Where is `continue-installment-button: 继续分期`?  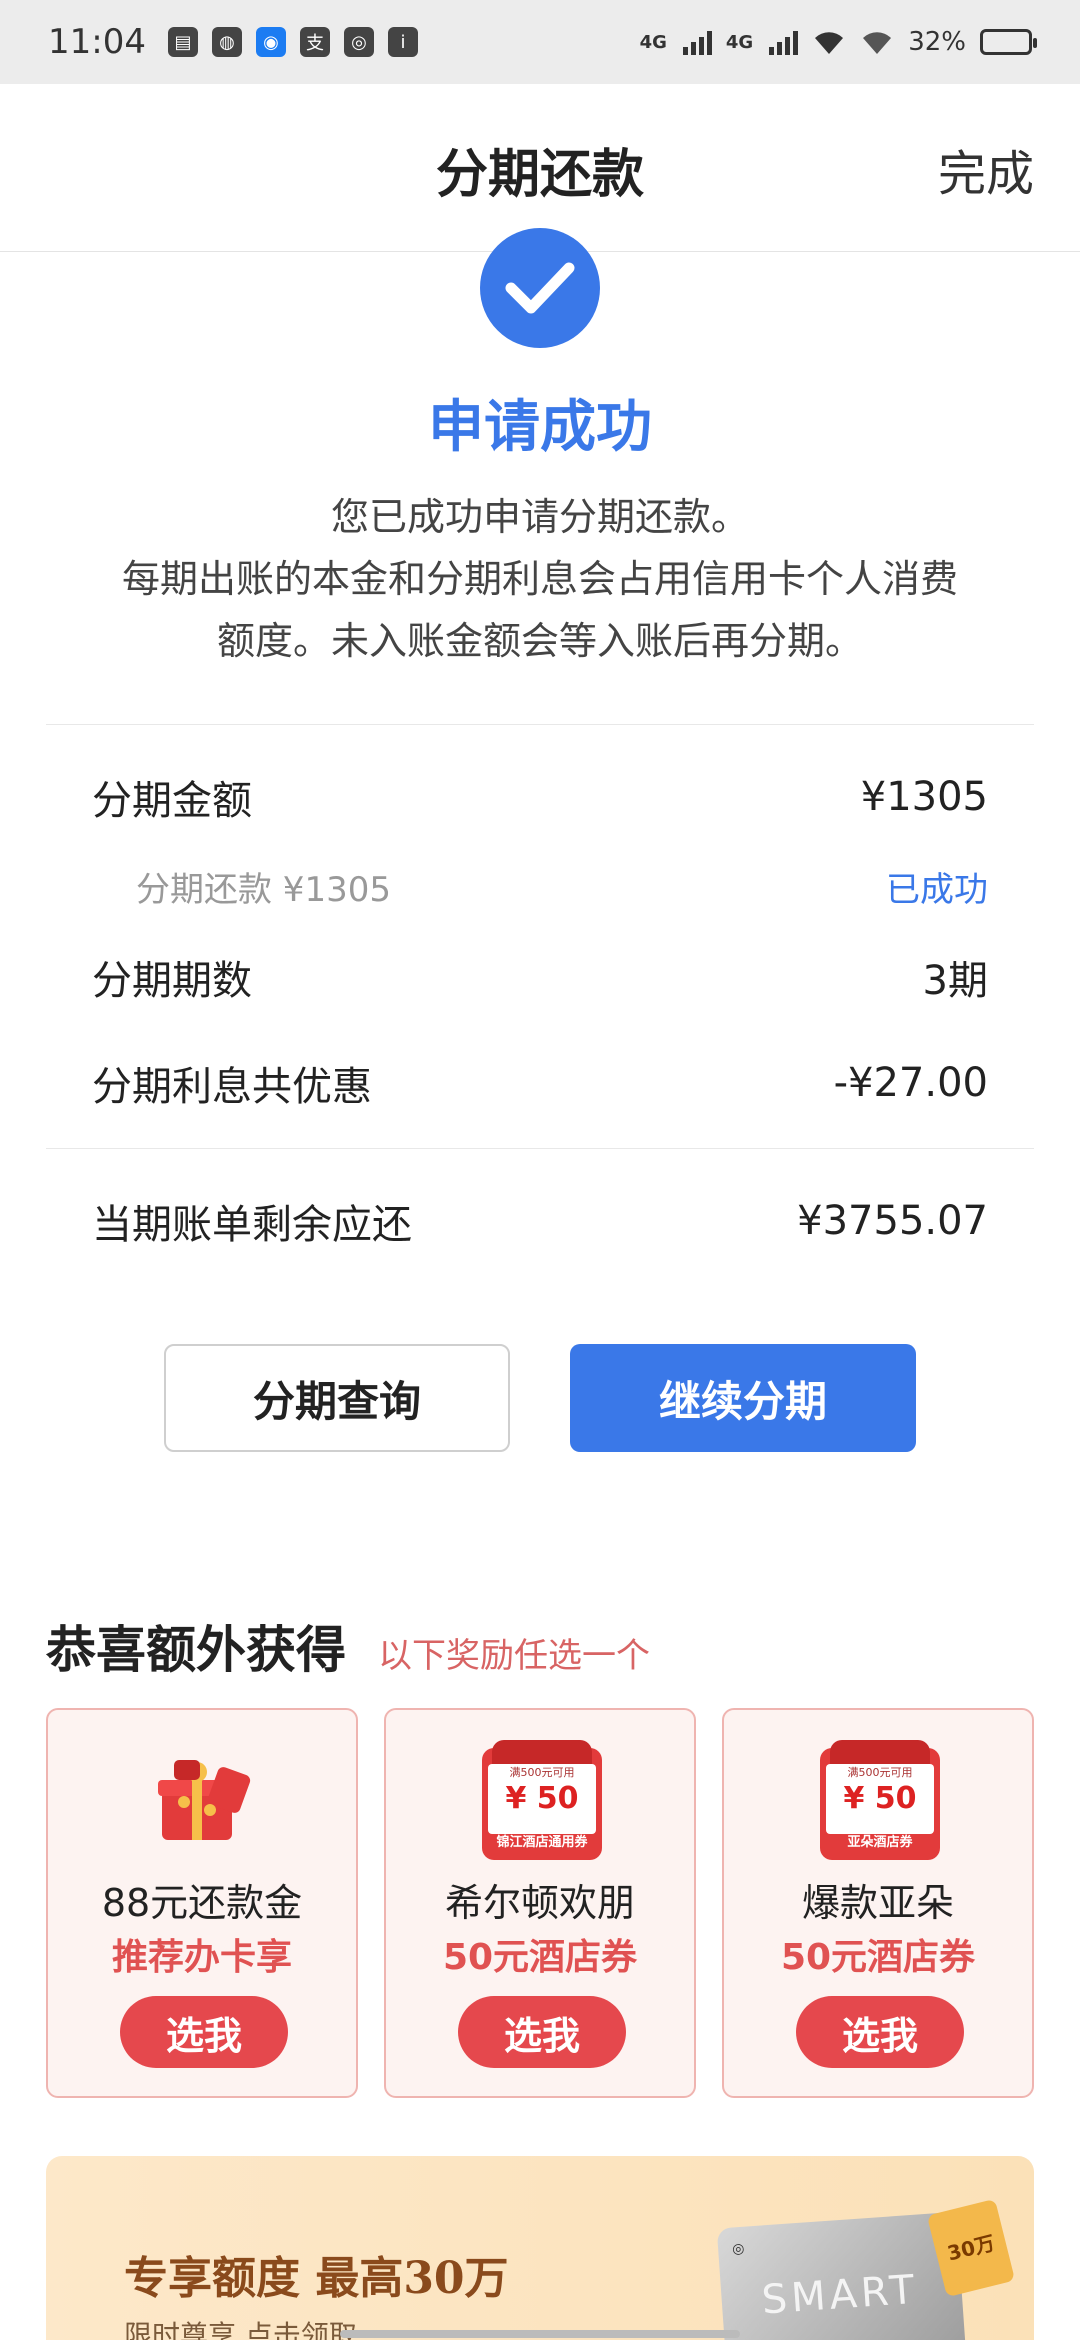 continue-installment-button: 继续分期 is located at coordinates (743, 1398).